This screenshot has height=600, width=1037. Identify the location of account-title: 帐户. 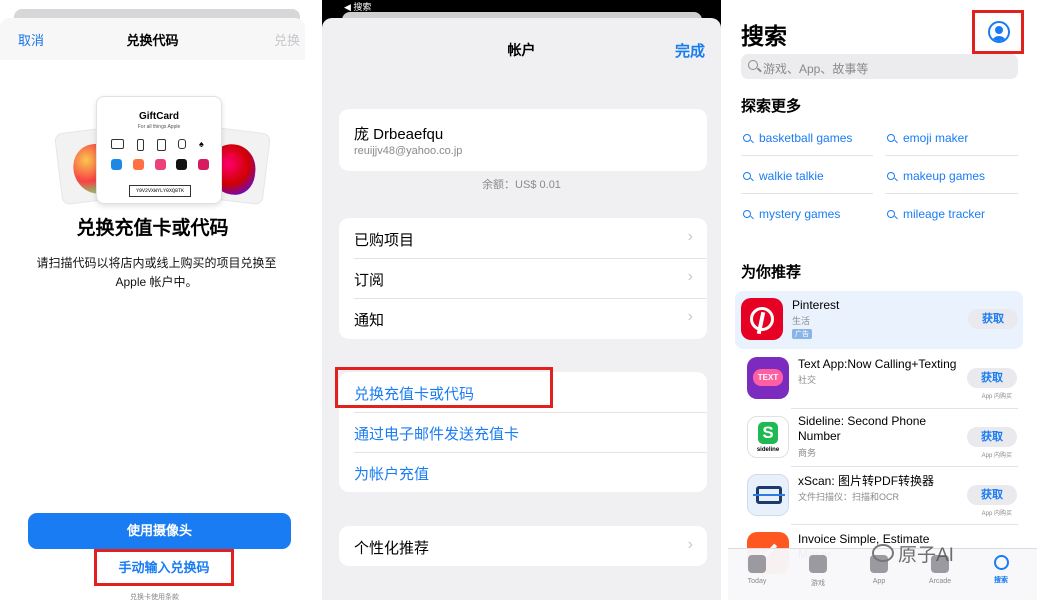
(521, 50).